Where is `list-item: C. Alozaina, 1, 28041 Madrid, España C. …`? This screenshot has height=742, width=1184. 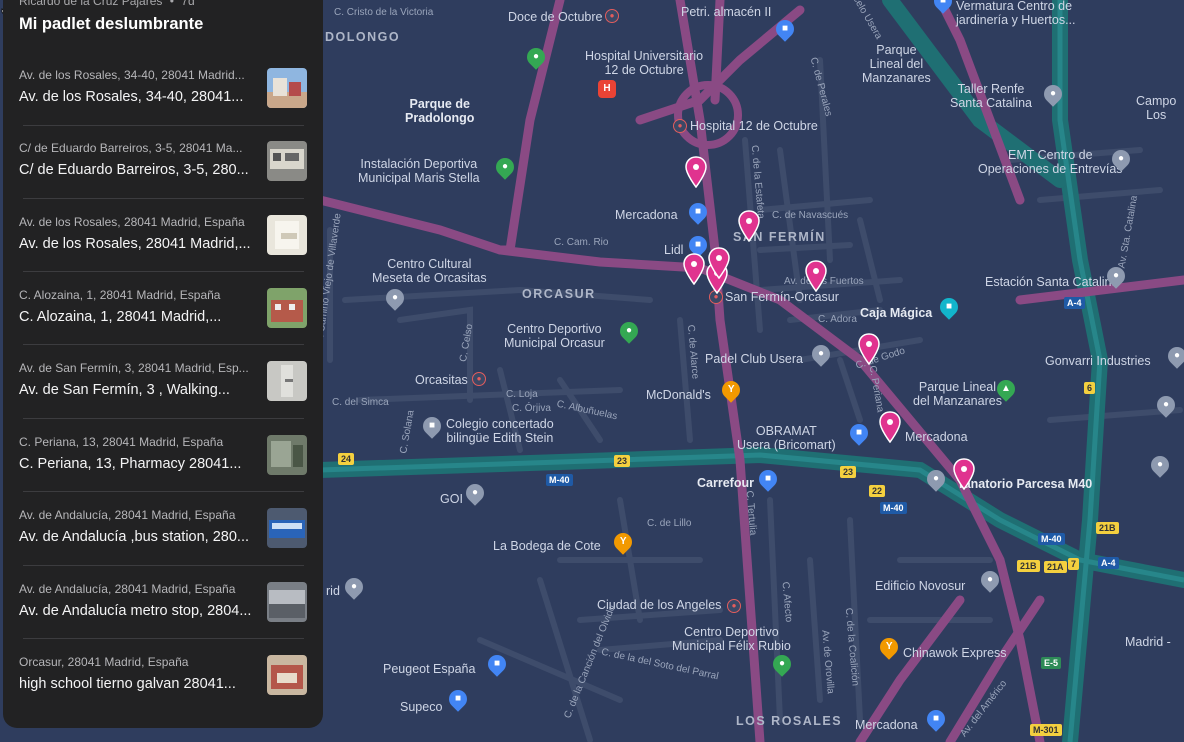 list-item: C. Alozaina, 1, 28041 Madrid, España C. … is located at coordinates (163, 324).